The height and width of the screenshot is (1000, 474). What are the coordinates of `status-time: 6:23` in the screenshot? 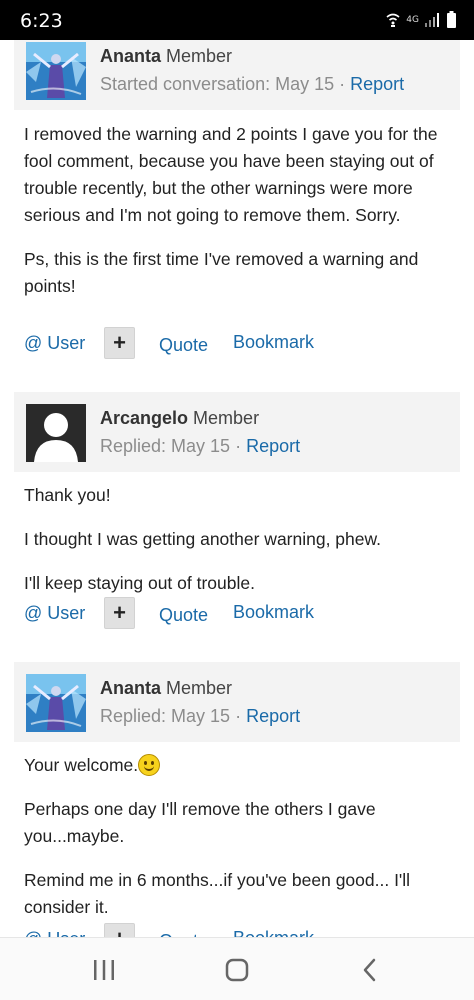 It's located at (41, 21).